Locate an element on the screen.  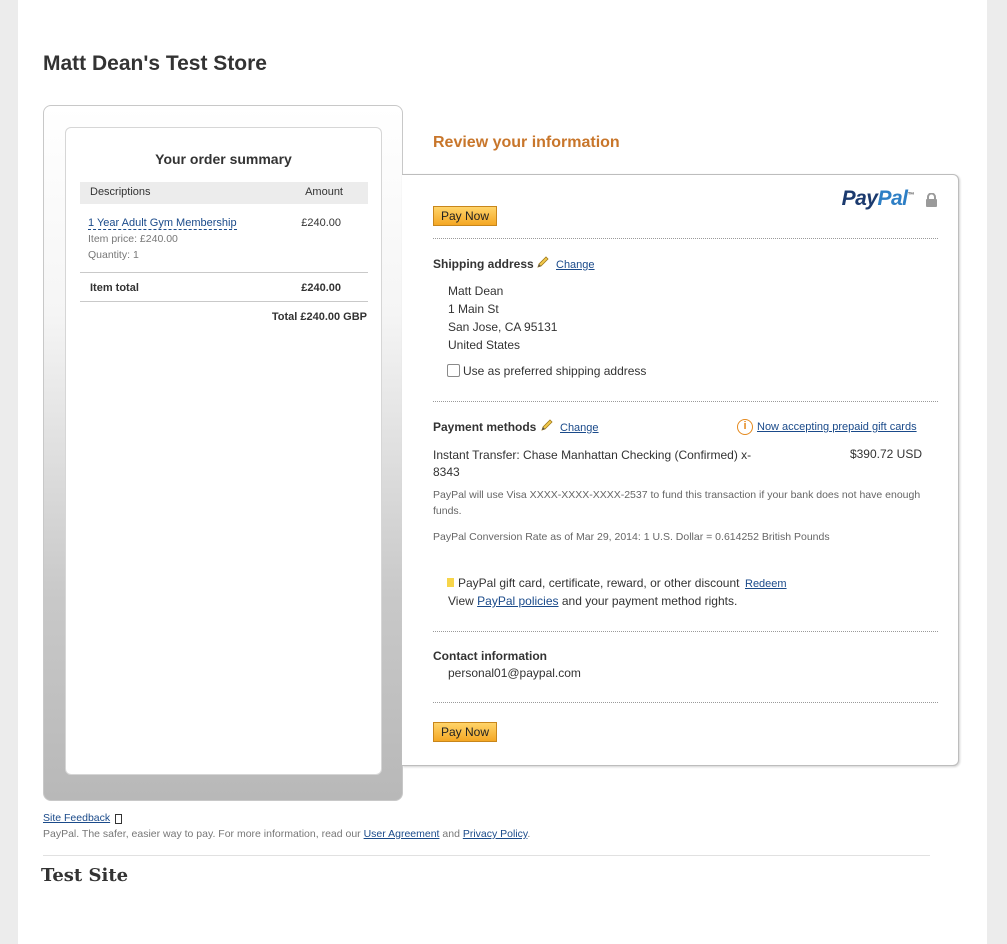
col-amount: Amount is located at coordinates (324, 192).